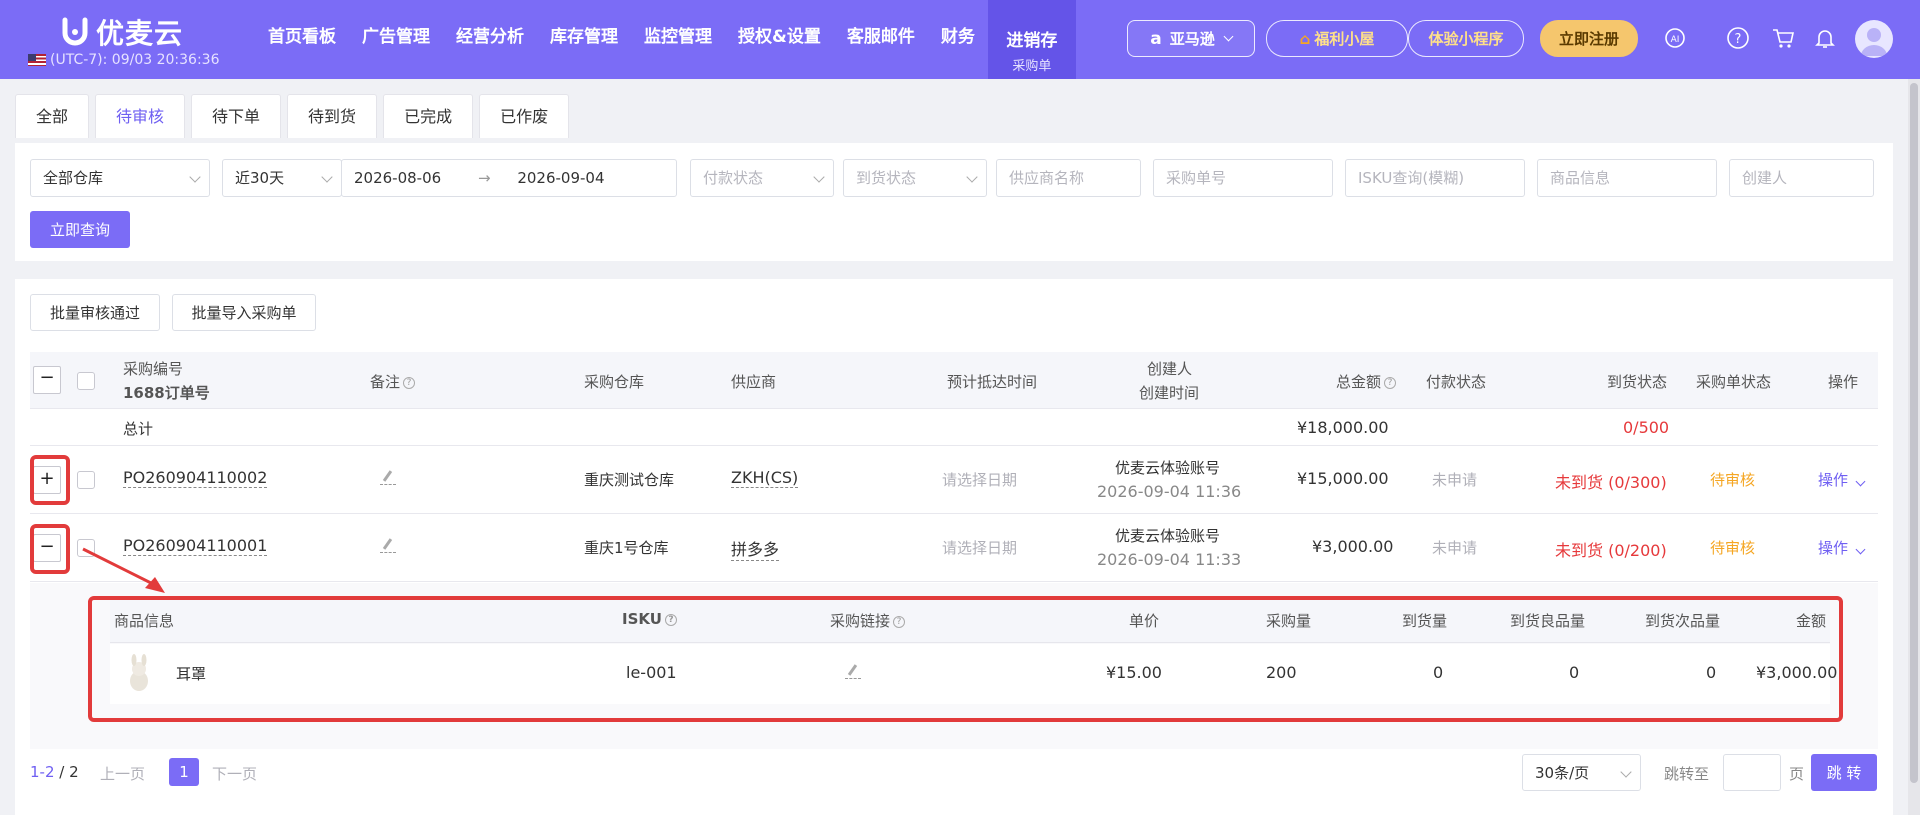  What do you see at coordinates (1435, 178) in the screenshot?
I see `isku-input: ISKU查询(模糊)` at bounding box center [1435, 178].